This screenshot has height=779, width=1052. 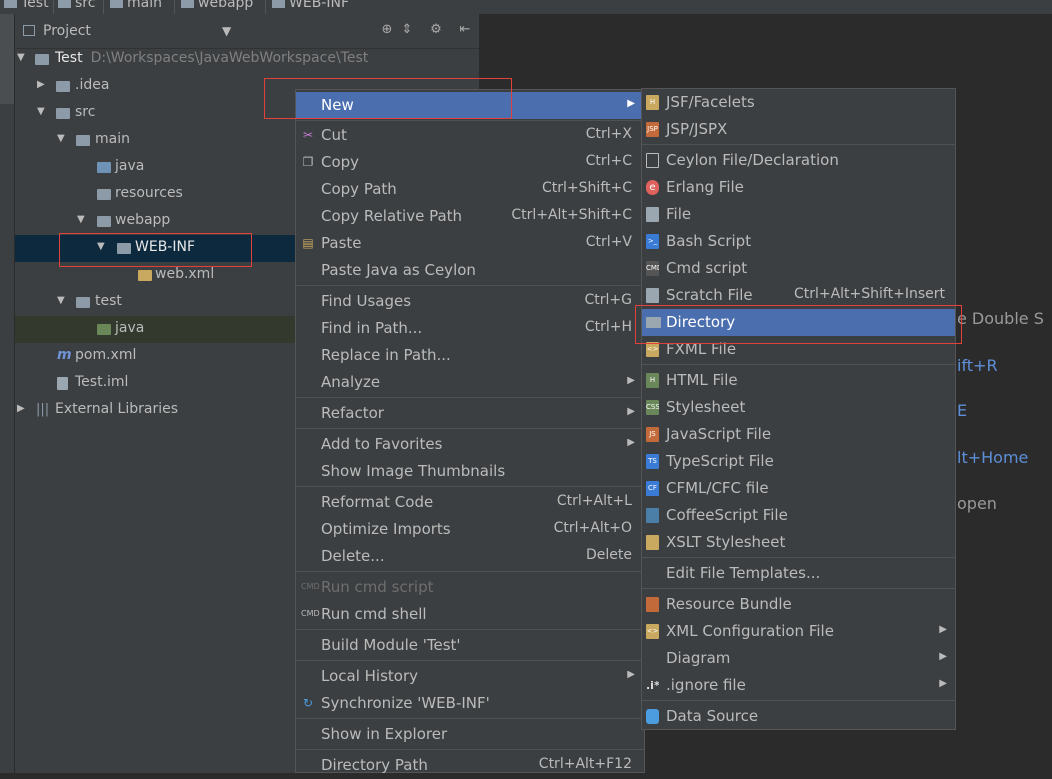 What do you see at coordinates (798, 434) in the screenshot?
I see `submenu-item-javascript-file: JS JavaScript File` at bounding box center [798, 434].